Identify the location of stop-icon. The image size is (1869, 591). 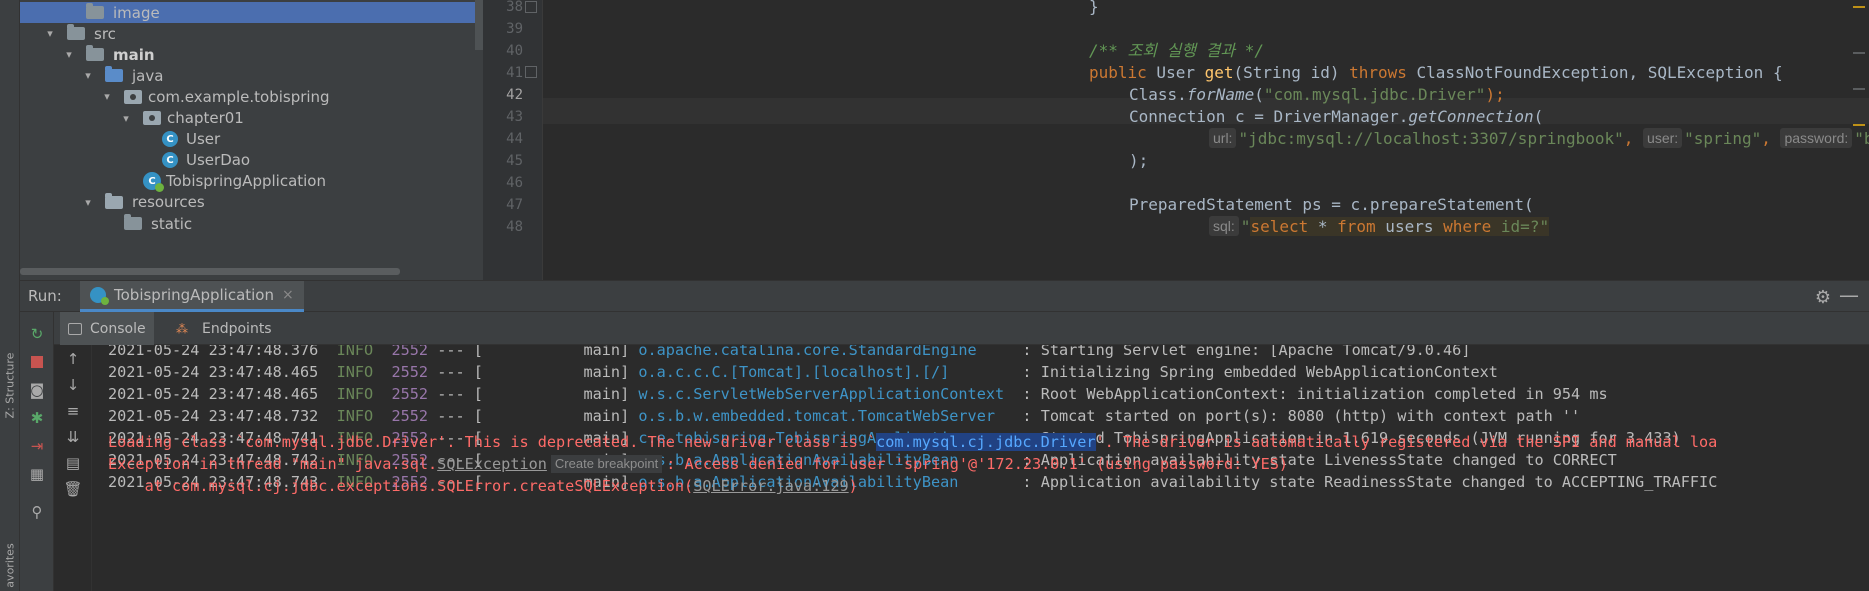
(37, 362).